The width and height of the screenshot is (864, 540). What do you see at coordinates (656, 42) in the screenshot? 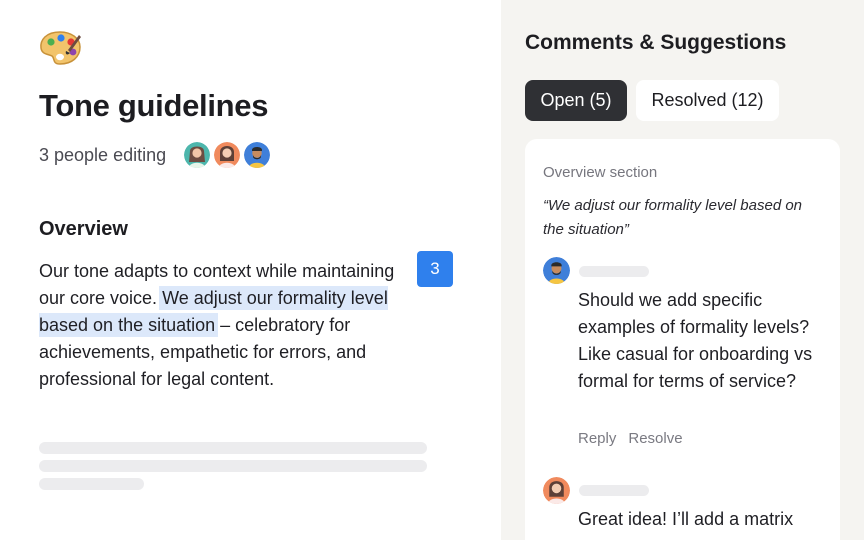
I see `panel-title: Comments & Suggestions` at bounding box center [656, 42].